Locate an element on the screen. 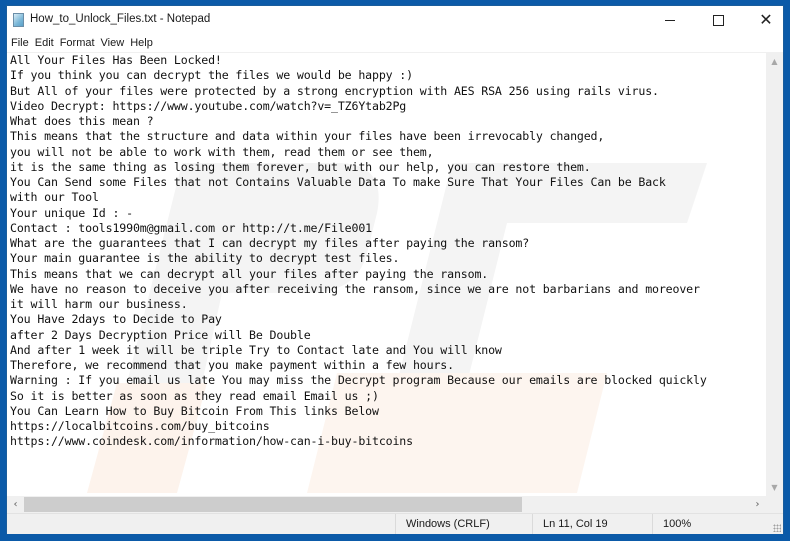  menu-file: File is located at coordinates (20, 43).